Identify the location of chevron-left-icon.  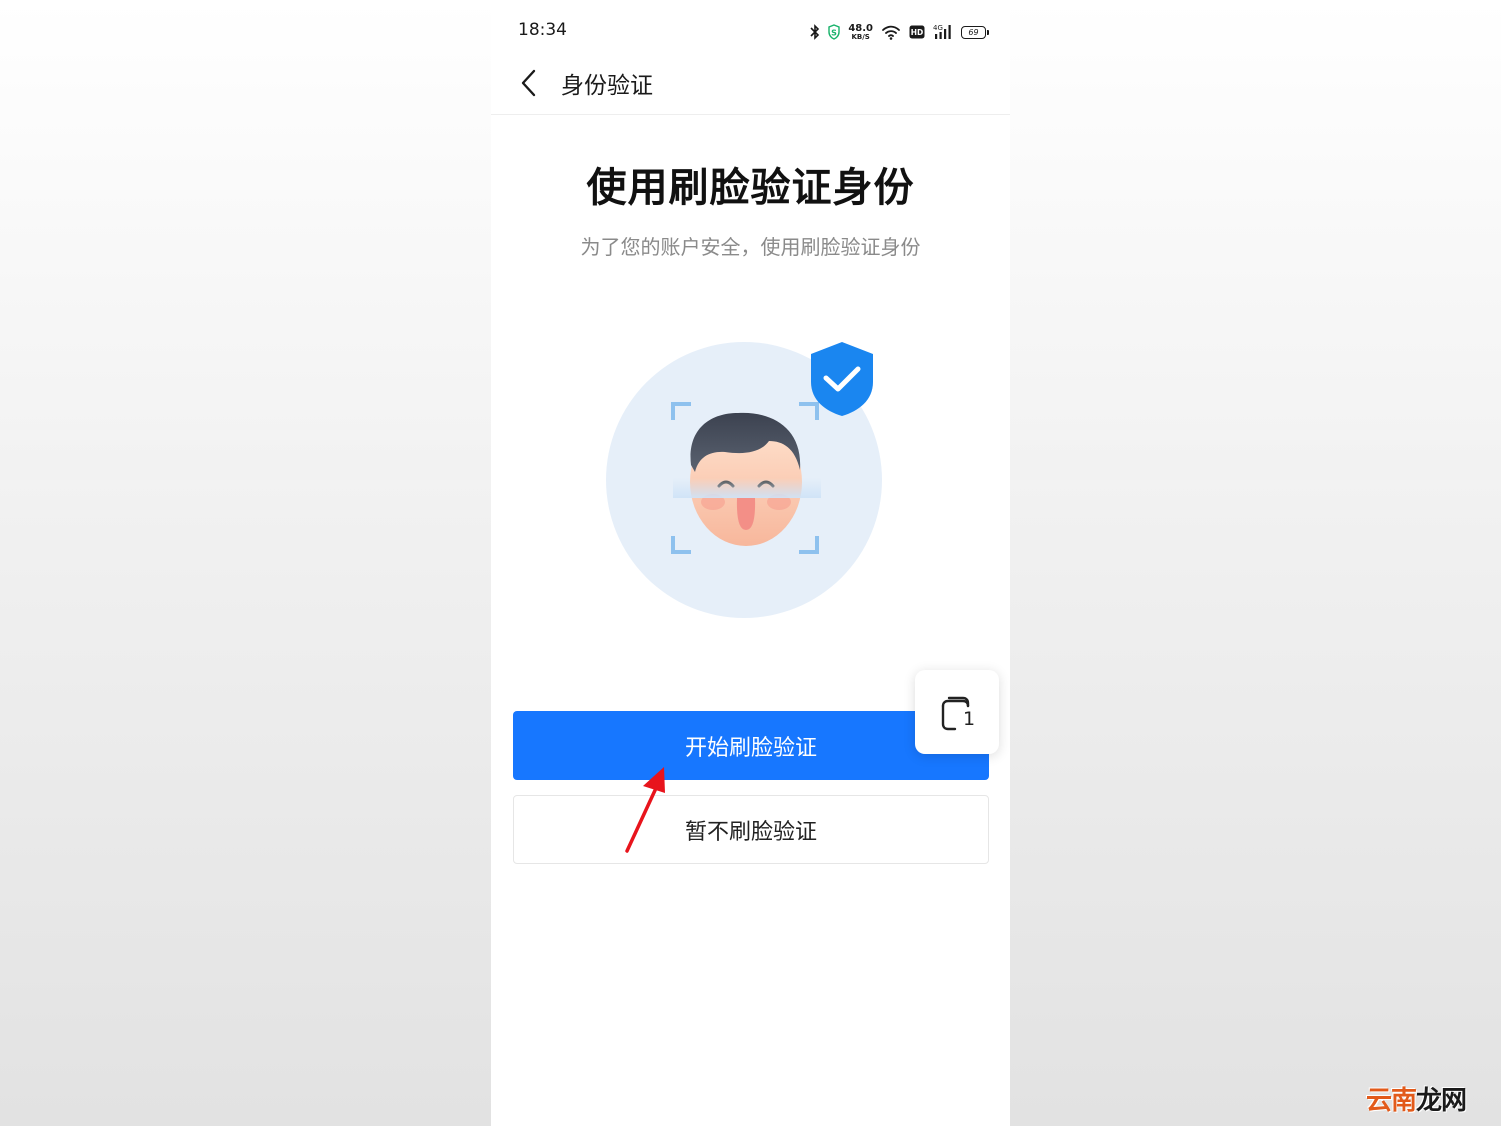
(528, 83).